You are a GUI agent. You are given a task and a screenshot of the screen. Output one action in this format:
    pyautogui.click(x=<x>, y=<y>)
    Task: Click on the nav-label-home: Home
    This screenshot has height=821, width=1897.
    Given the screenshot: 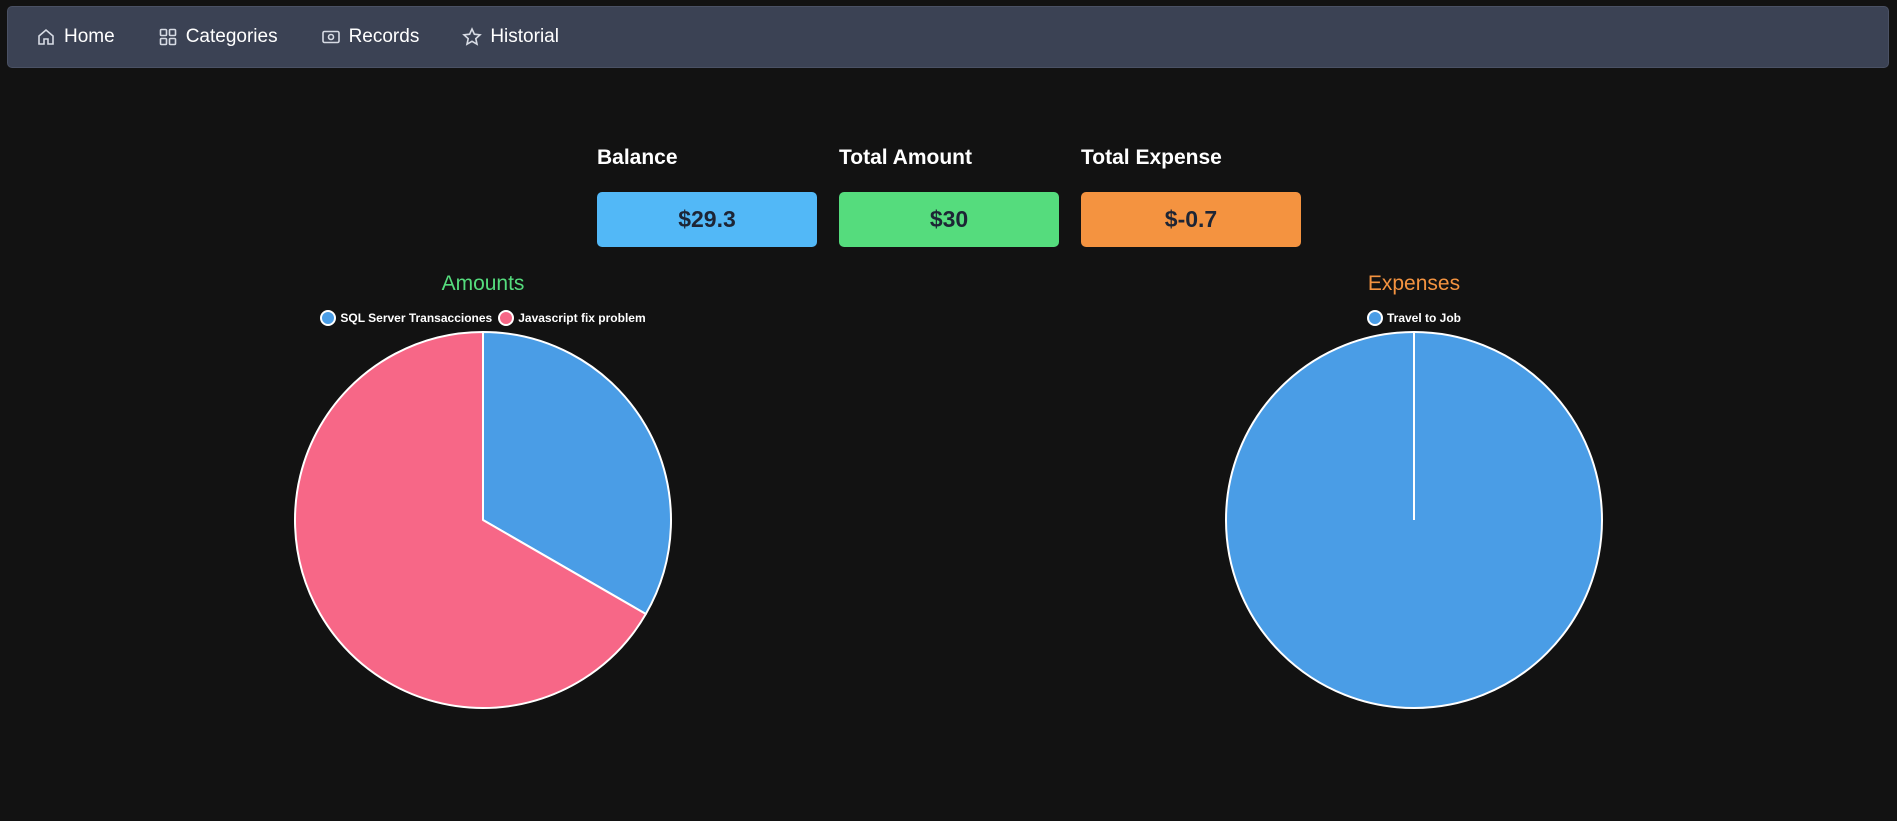 What is the action you would take?
    pyautogui.click(x=89, y=36)
    